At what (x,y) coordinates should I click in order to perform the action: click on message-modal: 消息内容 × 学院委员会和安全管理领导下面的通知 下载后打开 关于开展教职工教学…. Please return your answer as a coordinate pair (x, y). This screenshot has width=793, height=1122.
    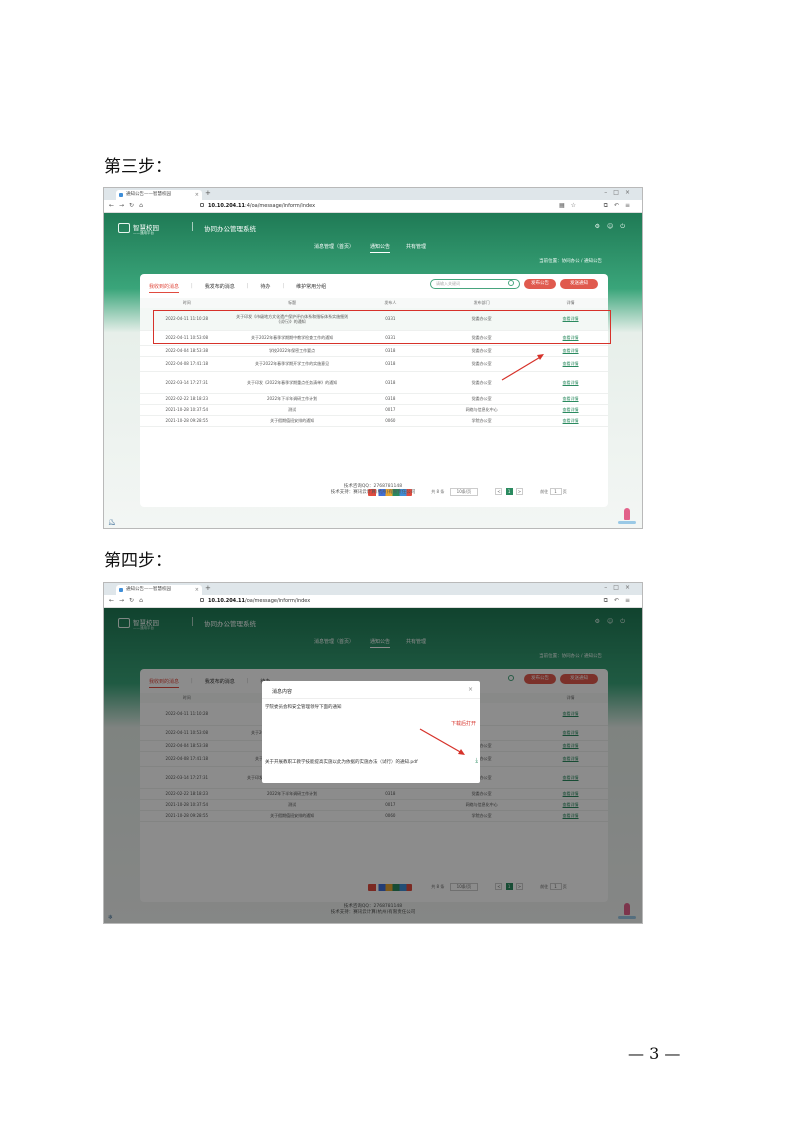
    Looking at the image, I should click on (371, 732).